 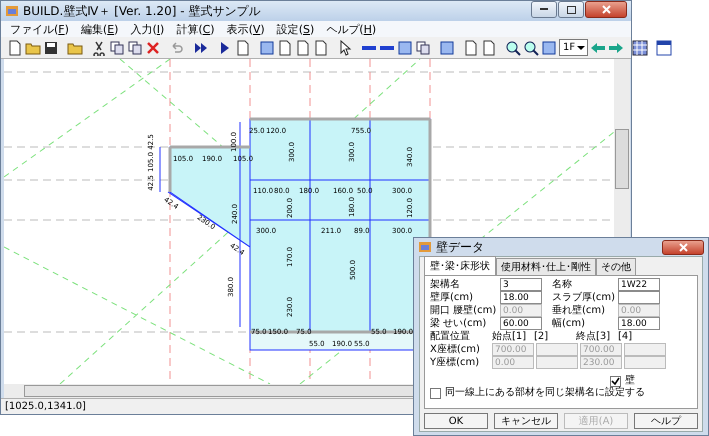 I want to click on checkbox-label: 同一線上にある部材を同じ架構名に設定する, so click(x=545, y=393).